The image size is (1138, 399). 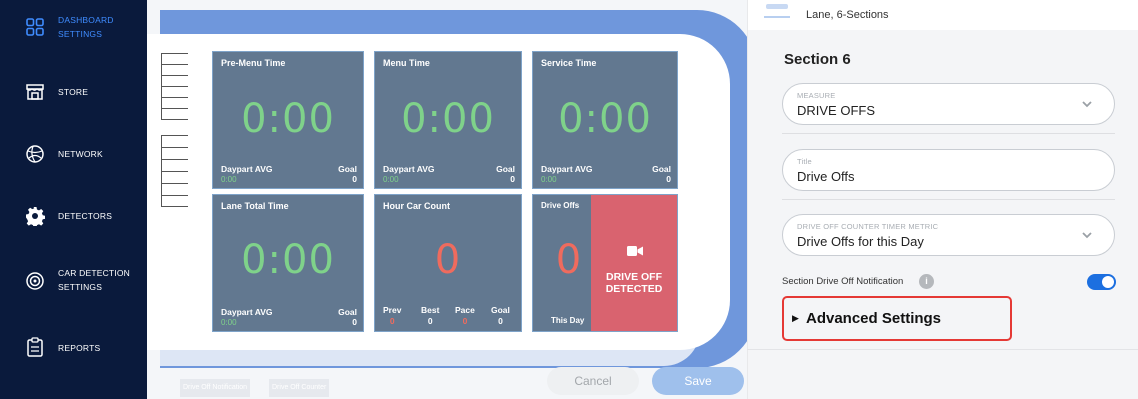 I want to click on sidebar-item-store: STORE, so click(x=73, y=92).